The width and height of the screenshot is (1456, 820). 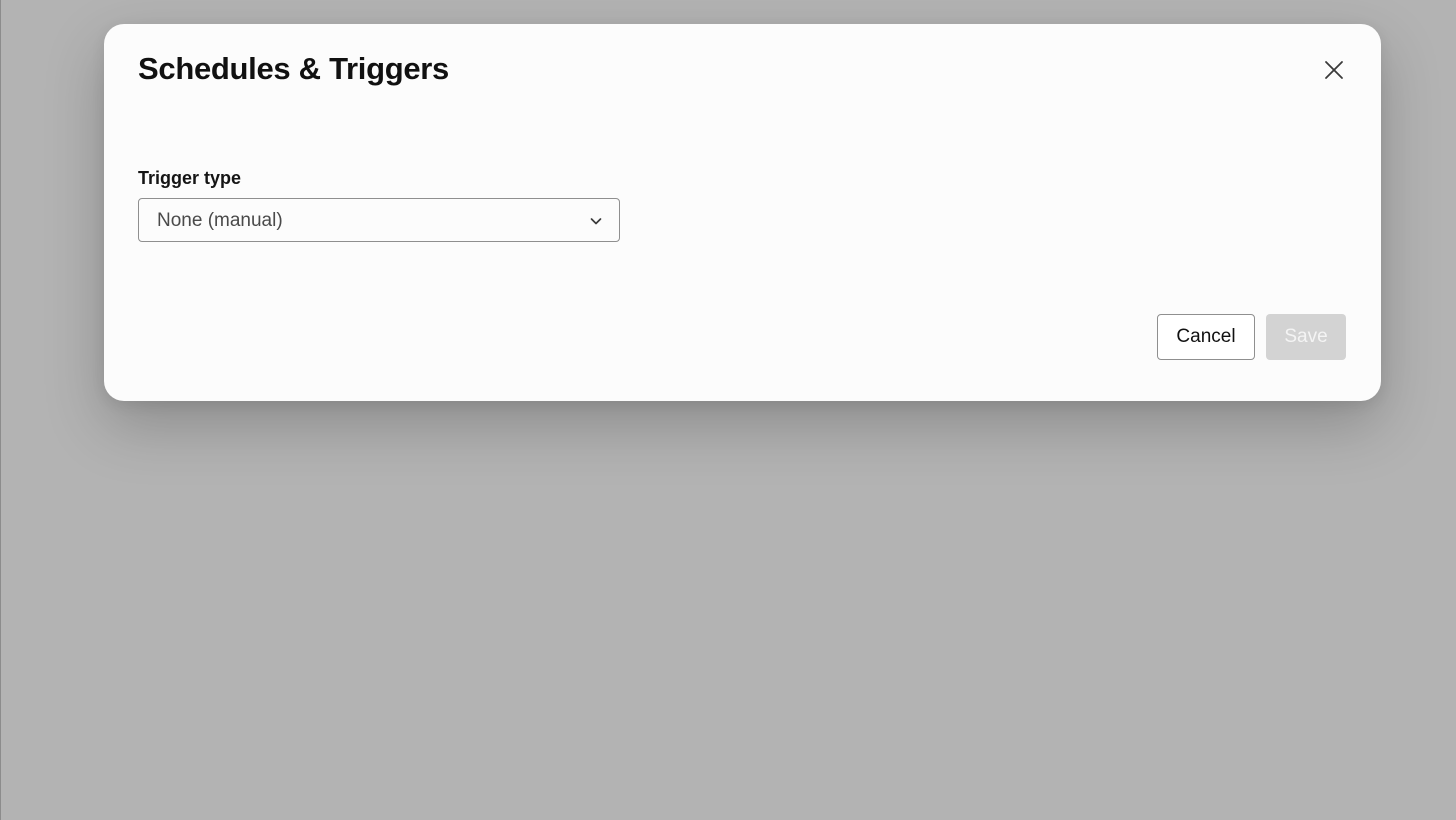 I want to click on close-icon, so click(x=1334, y=70).